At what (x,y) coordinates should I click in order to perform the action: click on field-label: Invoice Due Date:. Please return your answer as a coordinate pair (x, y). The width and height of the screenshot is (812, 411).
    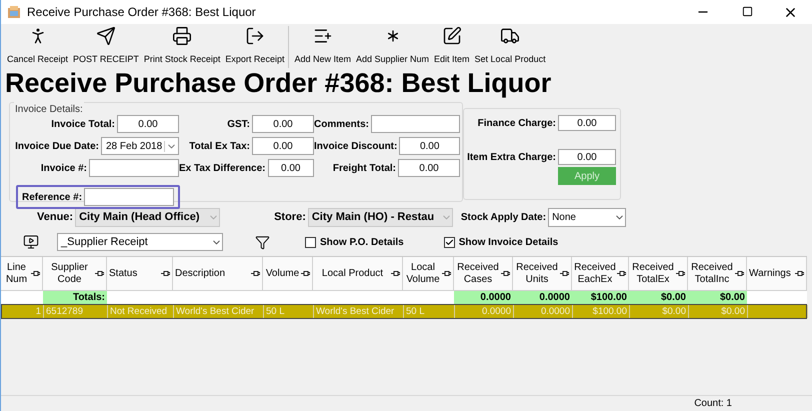
    Looking at the image, I should click on (57, 147).